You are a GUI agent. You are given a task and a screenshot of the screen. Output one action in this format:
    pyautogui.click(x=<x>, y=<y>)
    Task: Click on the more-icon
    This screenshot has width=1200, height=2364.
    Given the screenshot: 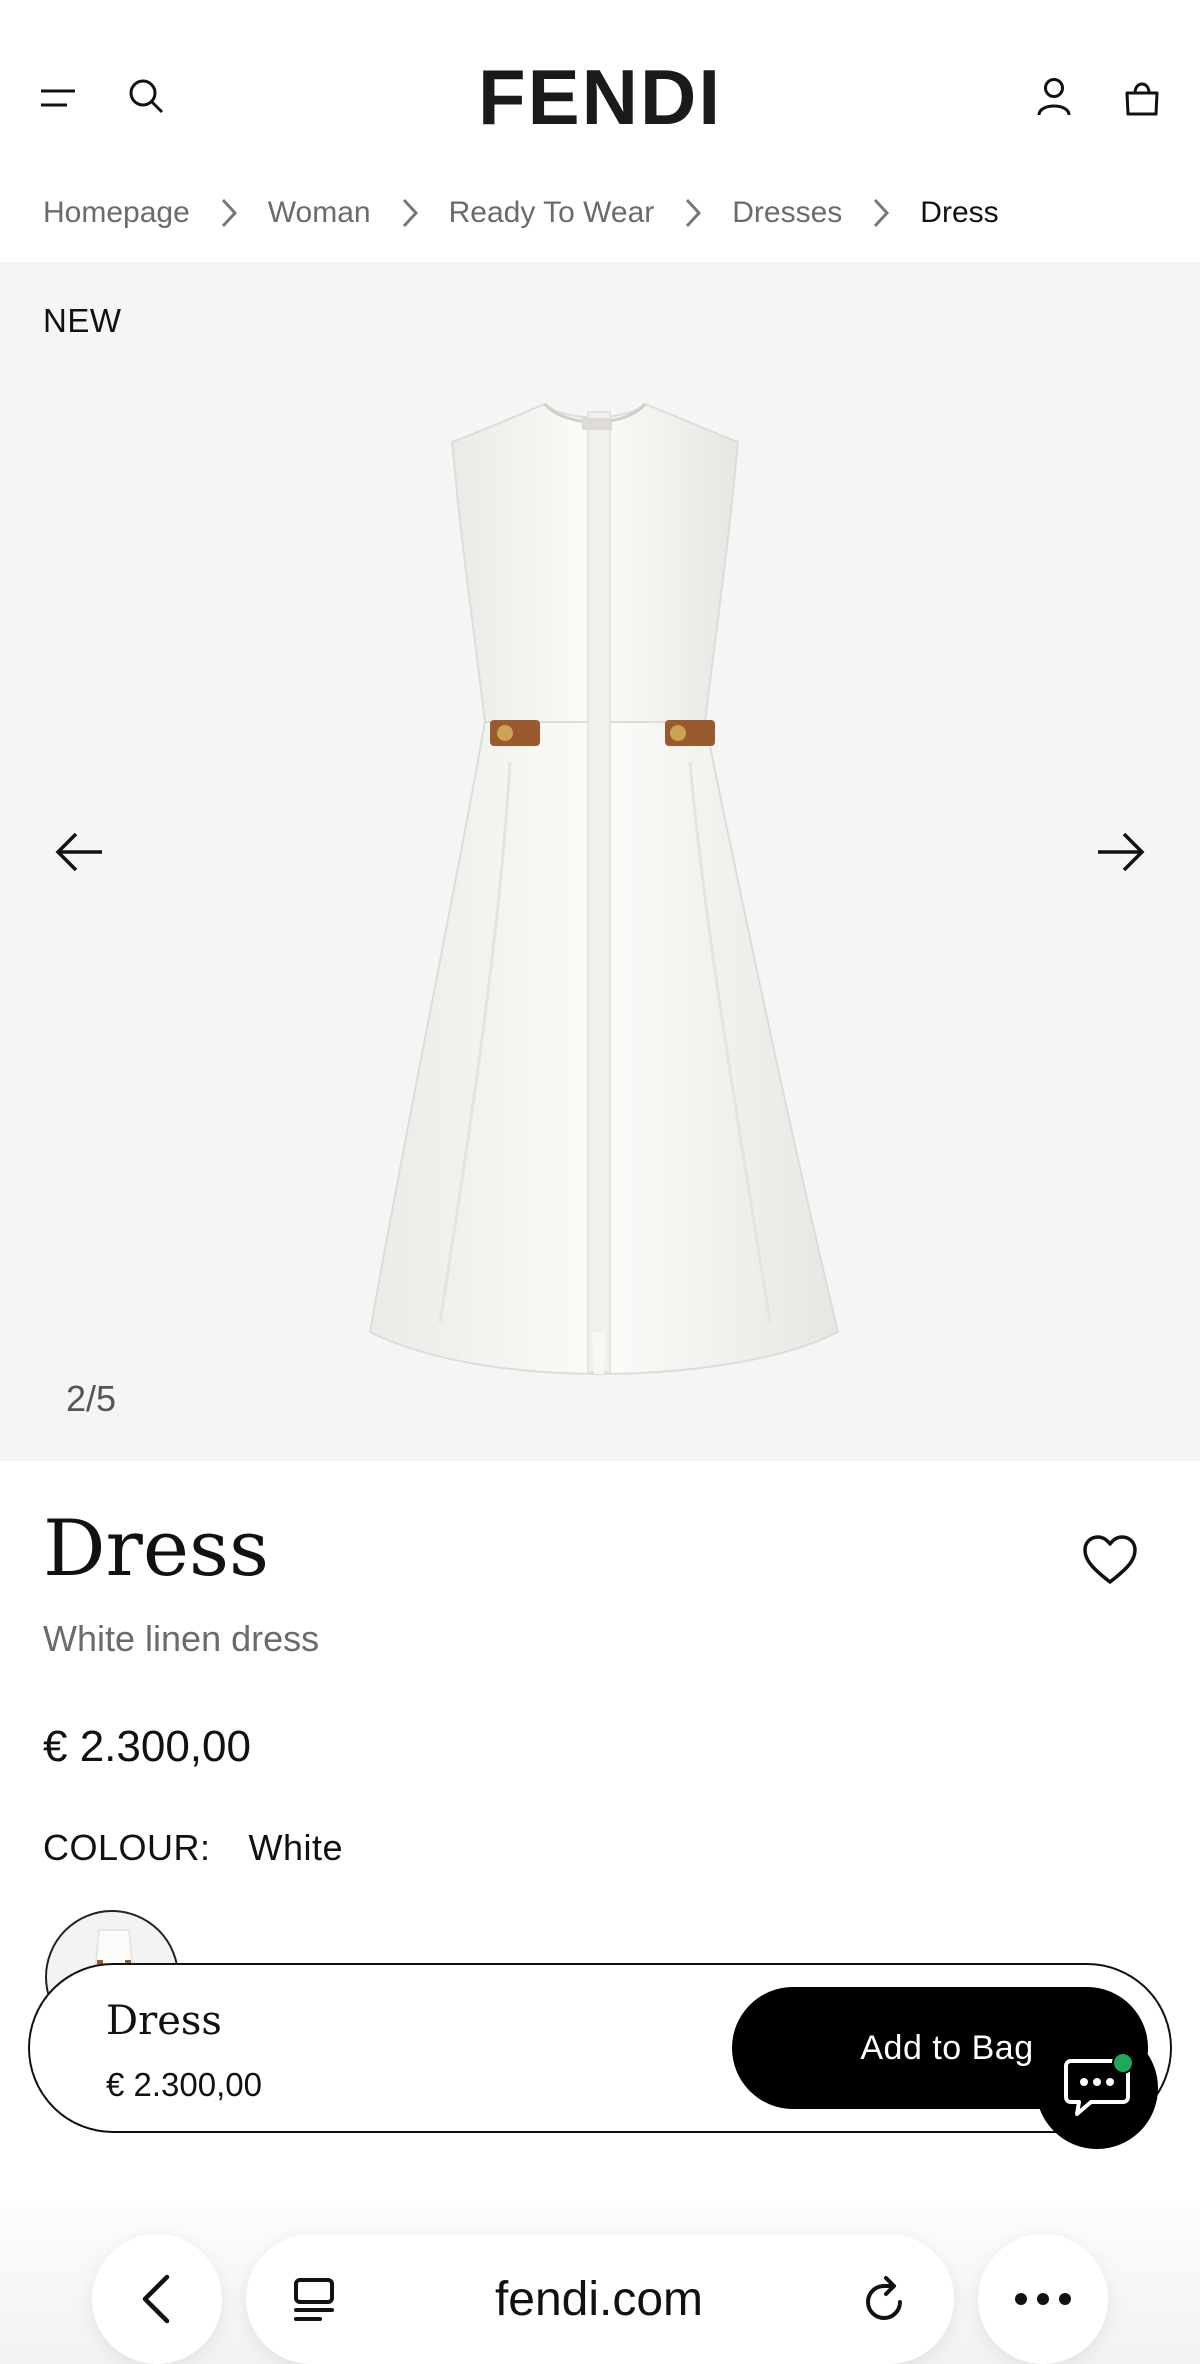 What is the action you would take?
    pyautogui.click(x=1043, y=2299)
    